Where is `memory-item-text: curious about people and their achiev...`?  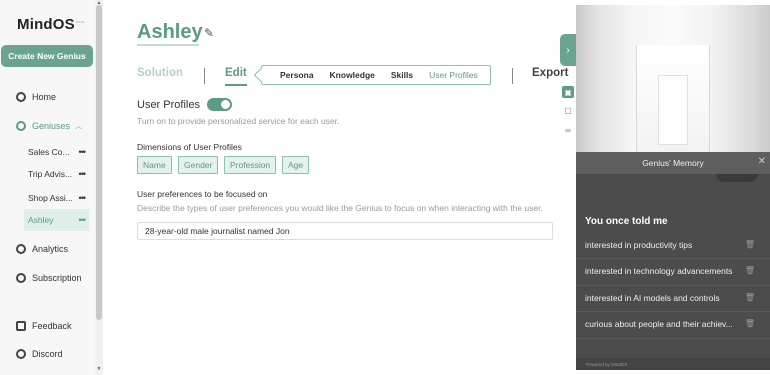 memory-item-text: curious about people and their achiev... is located at coordinates (659, 324).